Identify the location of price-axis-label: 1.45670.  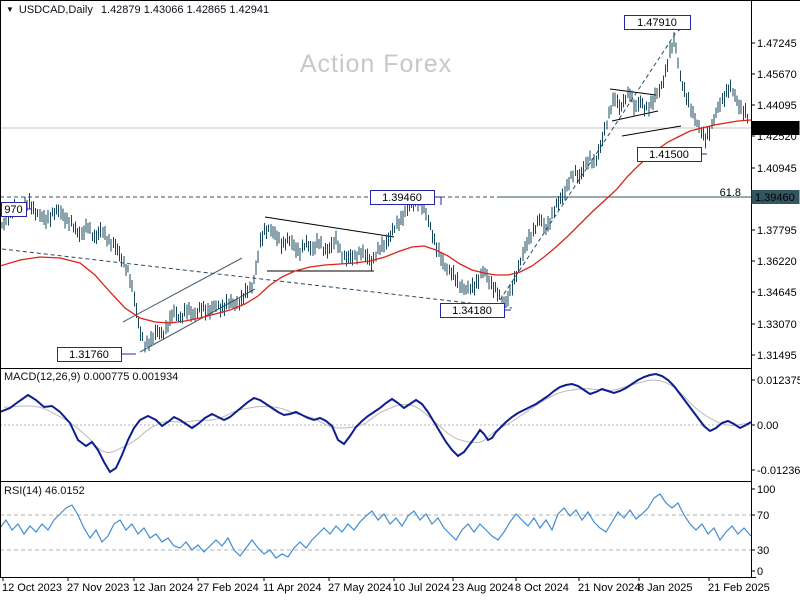
(777, 75).